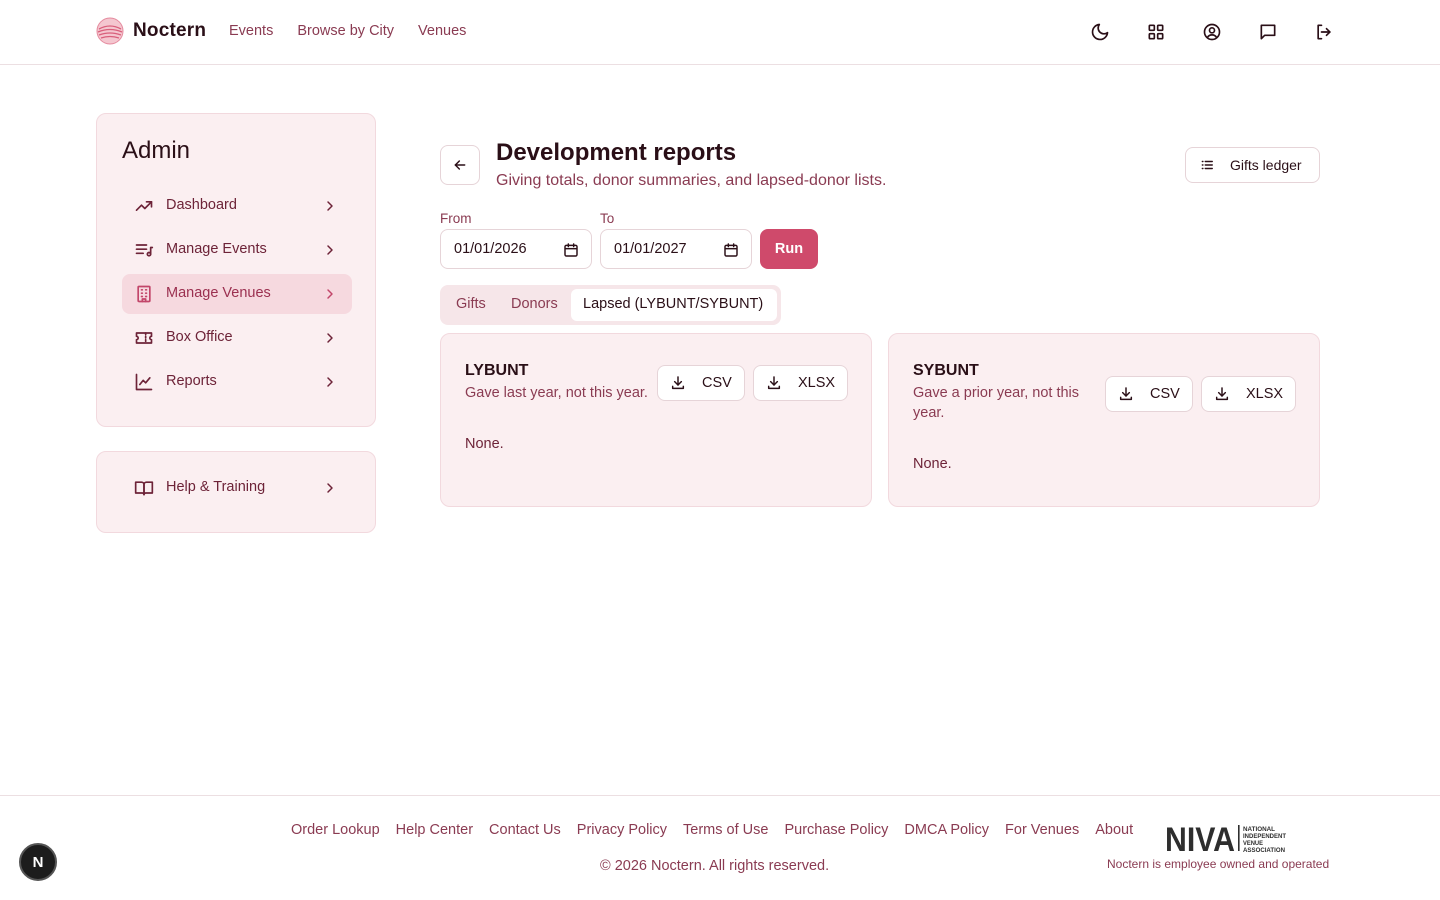  What do you see at coordinates (789, 249) in the screenshot?
I see `run-button: Run` at bounding box center [789, 249].